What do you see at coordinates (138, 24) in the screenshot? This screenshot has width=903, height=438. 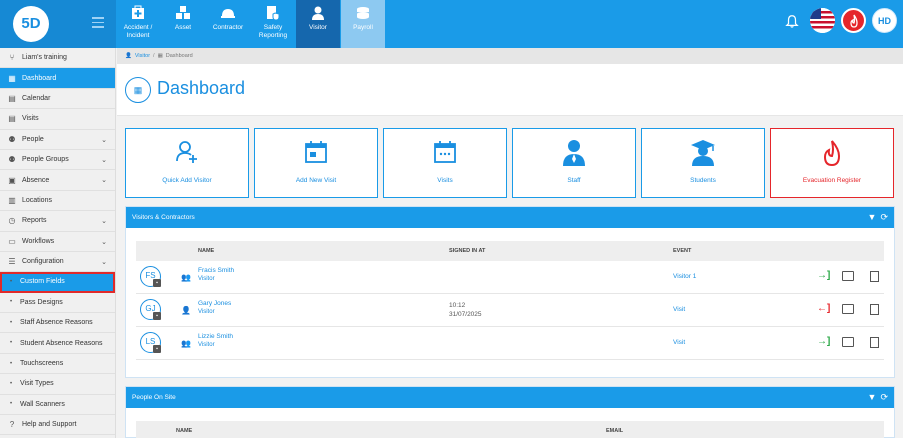 I see `tab-accident-incident: Accident / Incident` at bounding box center [138, 24].